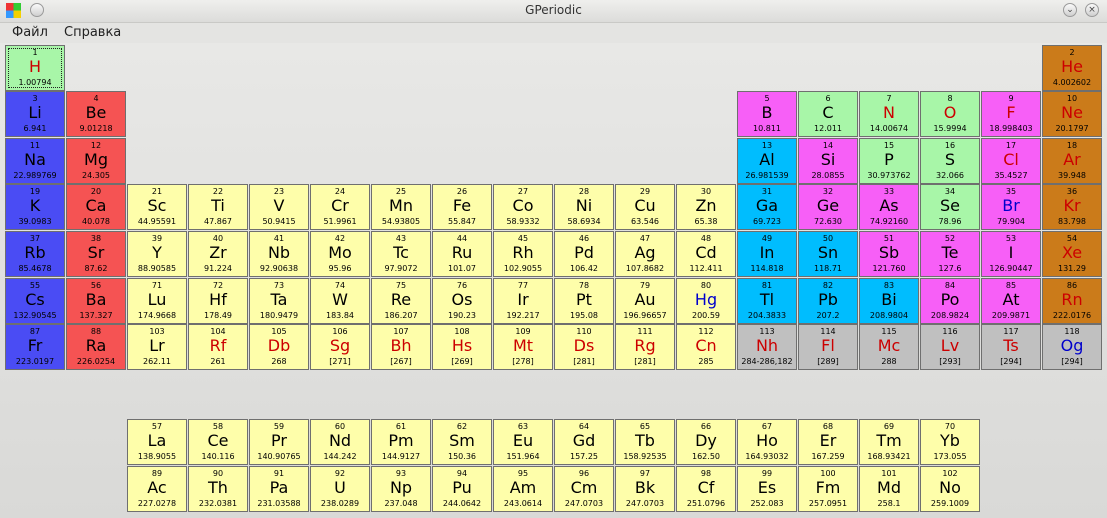 Image resolution: width=1107 pixels, height=518 pixels. I want to click on element-cell-ru: 44 Ru 101.07, so click(462, 254).